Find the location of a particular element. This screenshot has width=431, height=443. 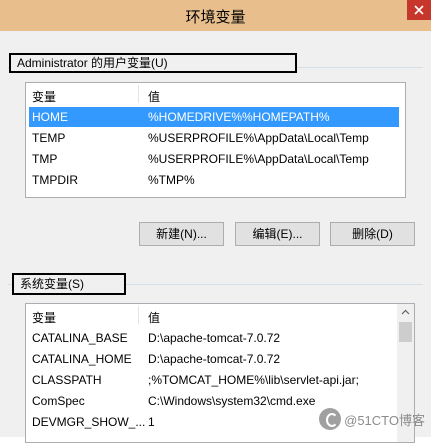

window-title: 环境变量 is located at coordinates (215, 17).